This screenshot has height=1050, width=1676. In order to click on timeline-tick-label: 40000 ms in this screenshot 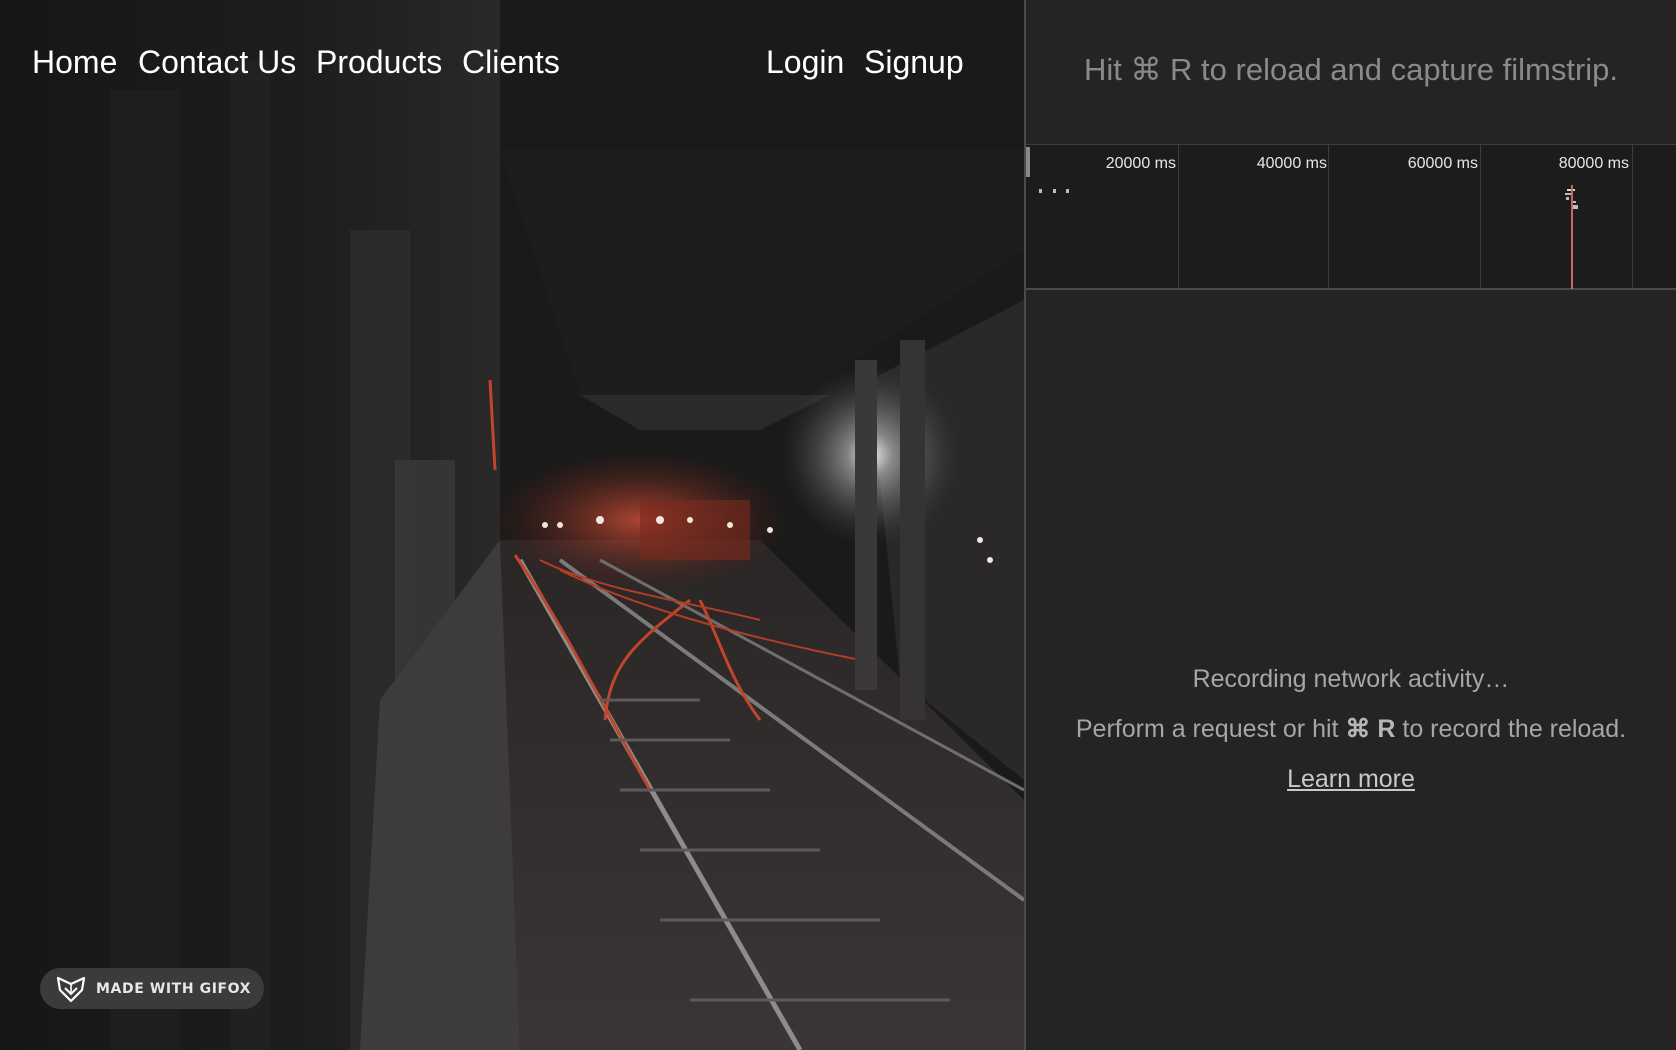, I will do `click(1291, 163)`.